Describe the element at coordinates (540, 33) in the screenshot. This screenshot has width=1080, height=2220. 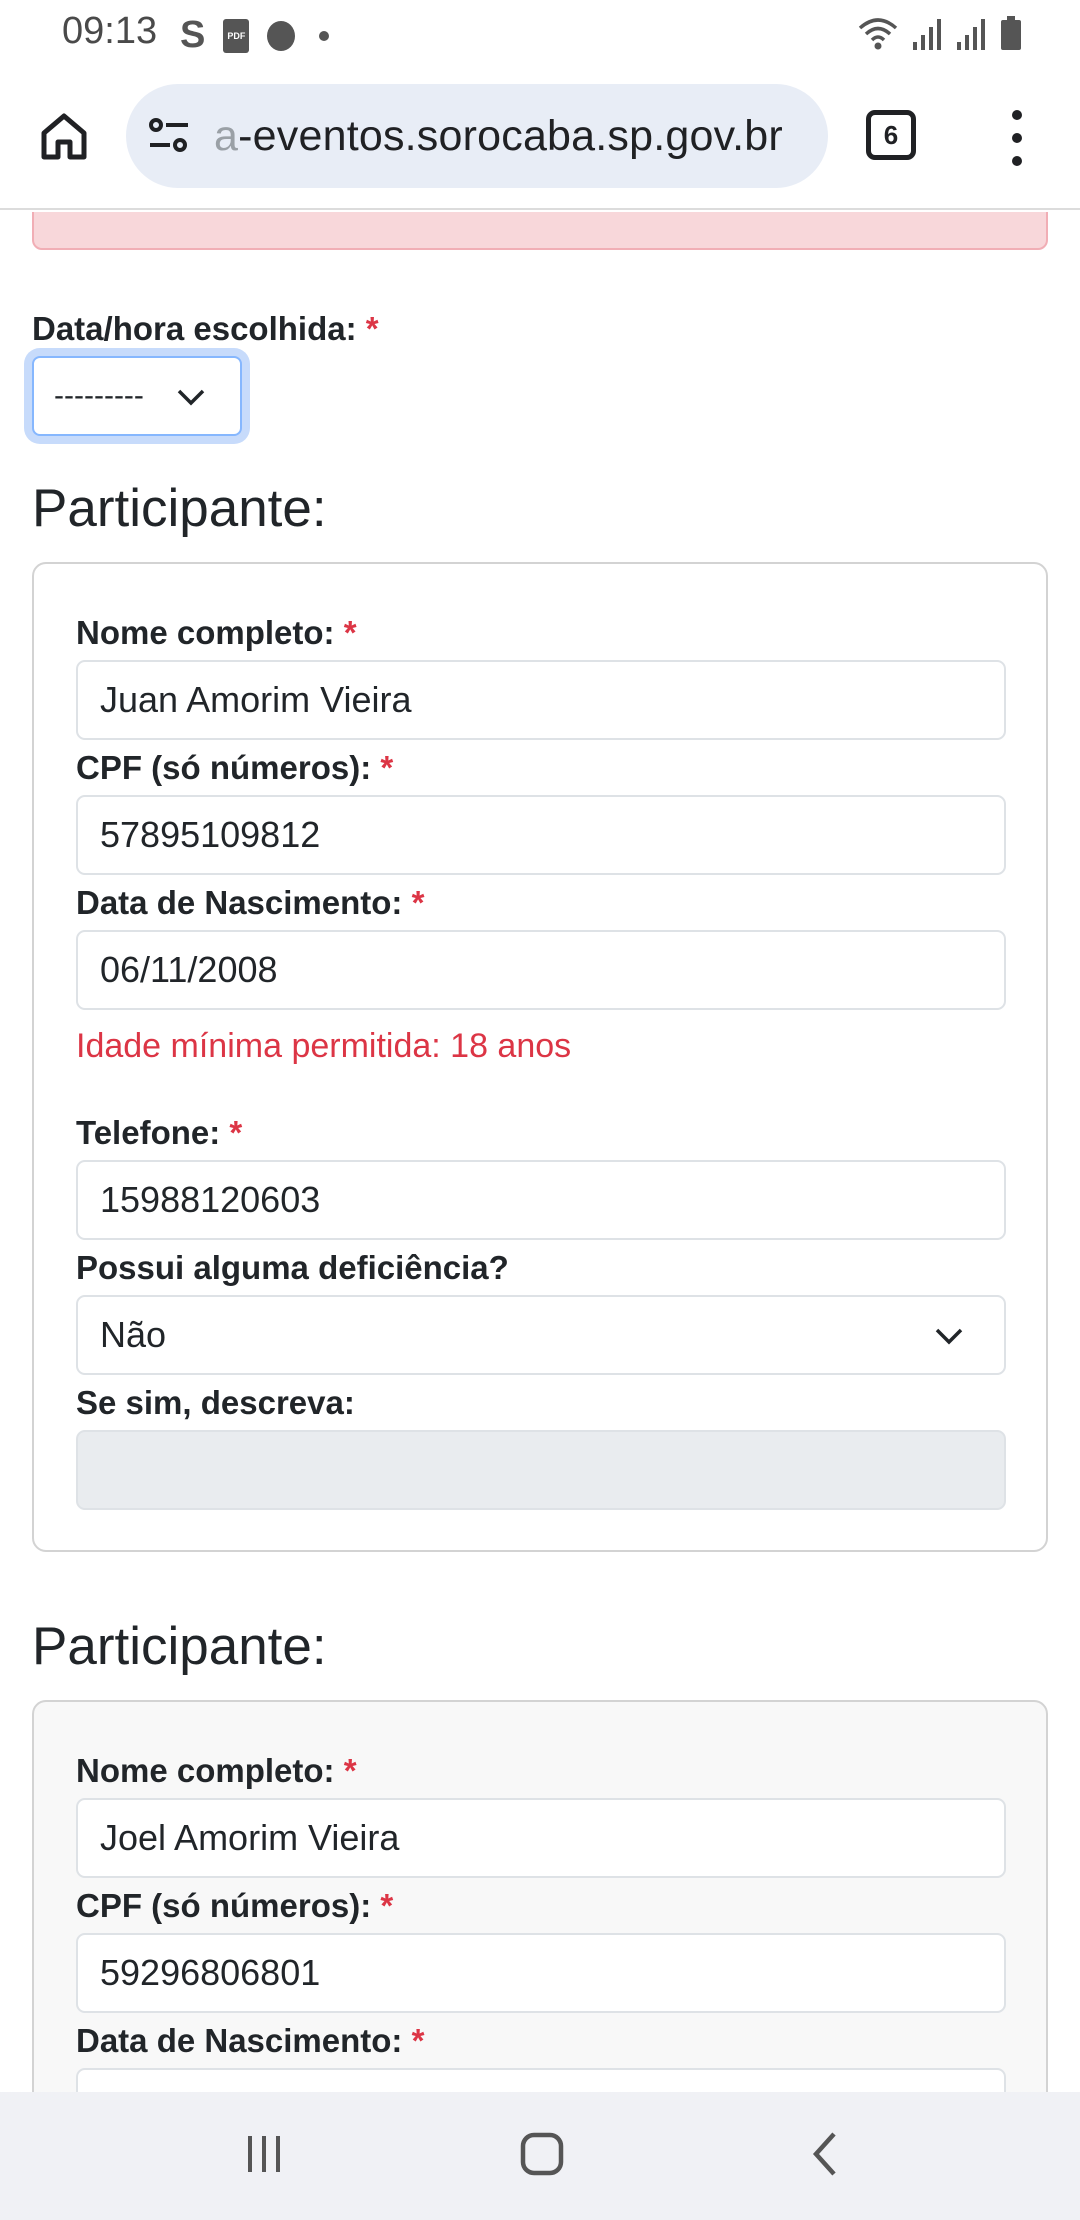
I see `status-bar: 09:13 S PDF` at that location.